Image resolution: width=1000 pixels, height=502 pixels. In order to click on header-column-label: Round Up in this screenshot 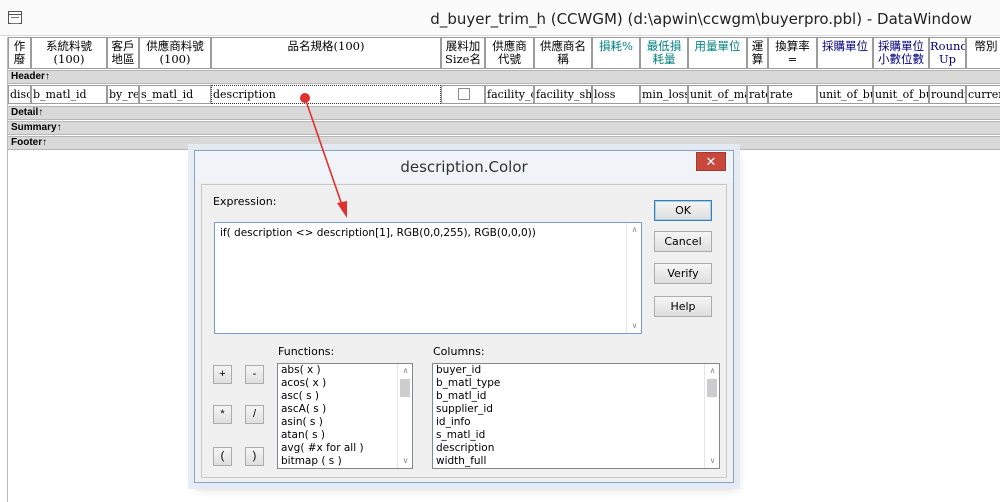, I will do `click(947, 53)`.